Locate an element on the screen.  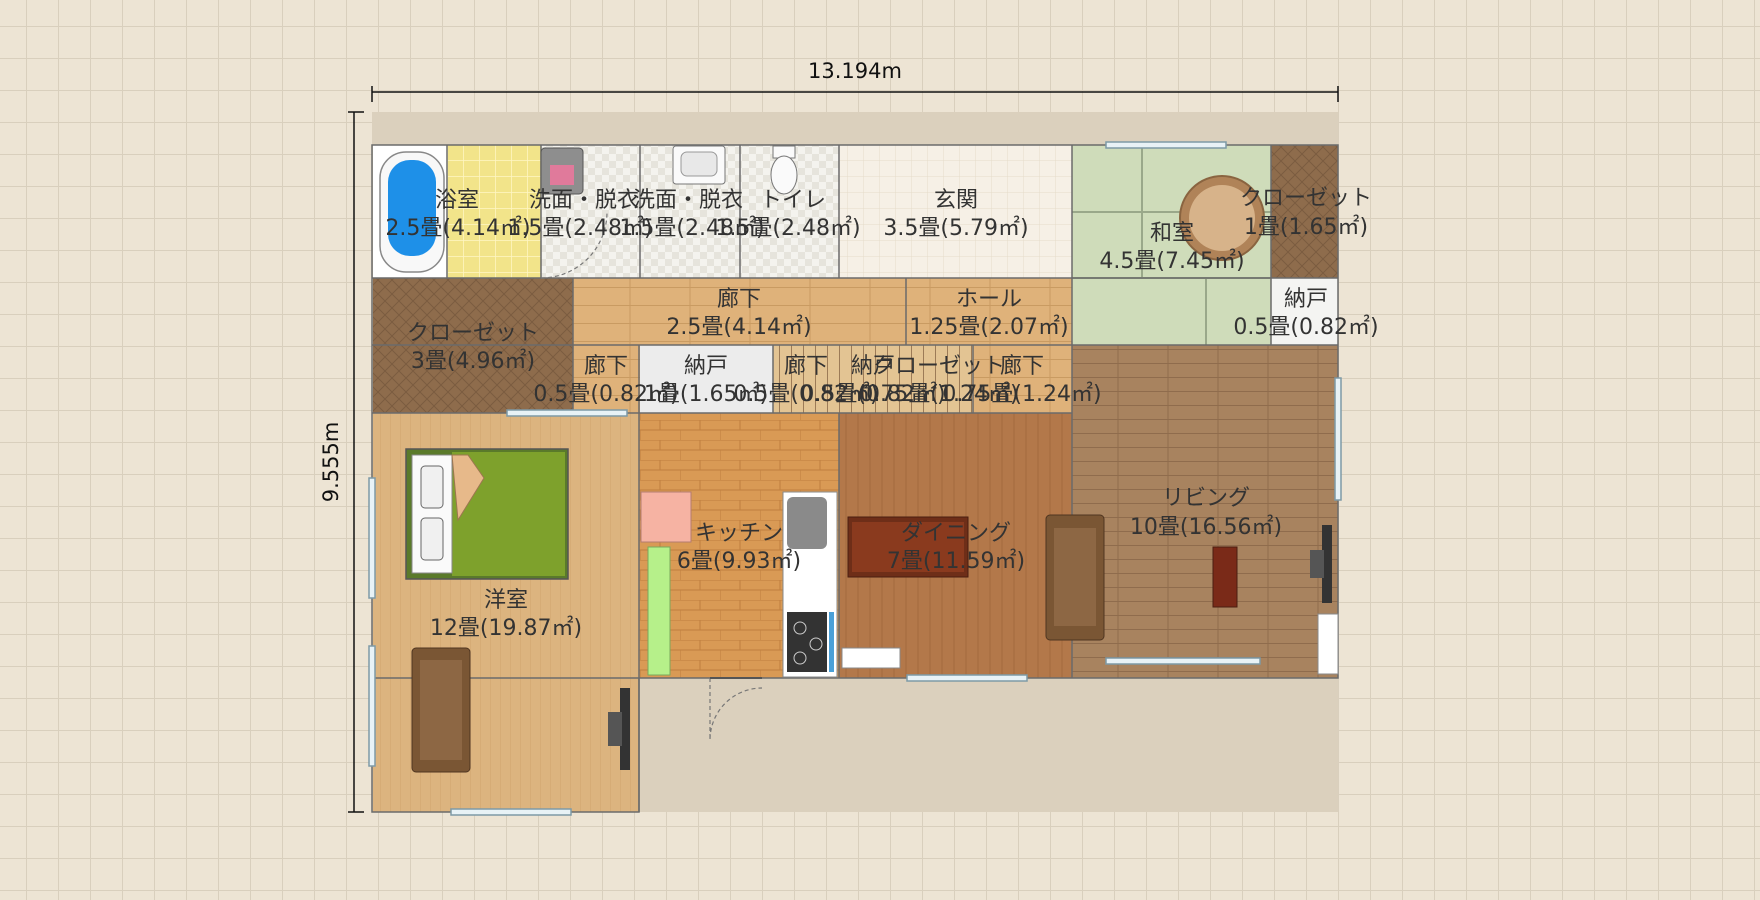
svg-text: 洋室 is located at coordinates (506, 600).